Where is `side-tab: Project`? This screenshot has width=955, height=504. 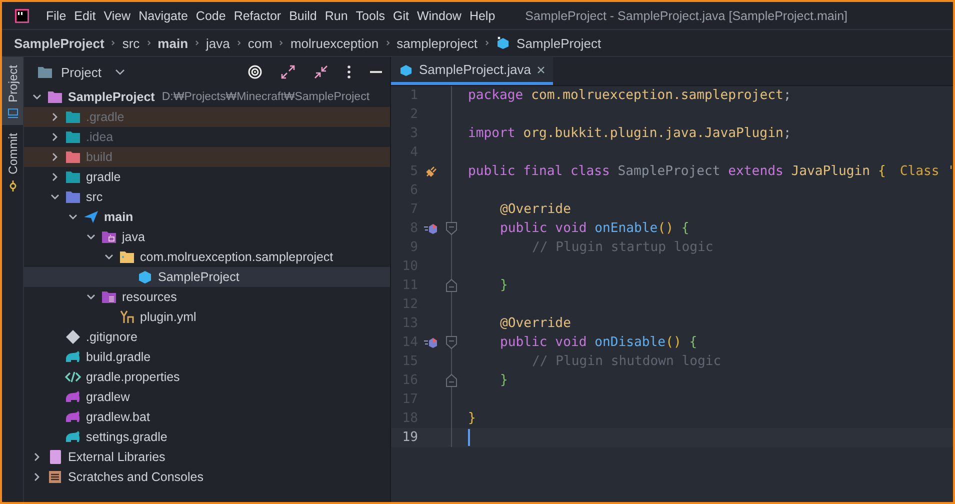
side-tab: Project is located at coordinates (12, 91).